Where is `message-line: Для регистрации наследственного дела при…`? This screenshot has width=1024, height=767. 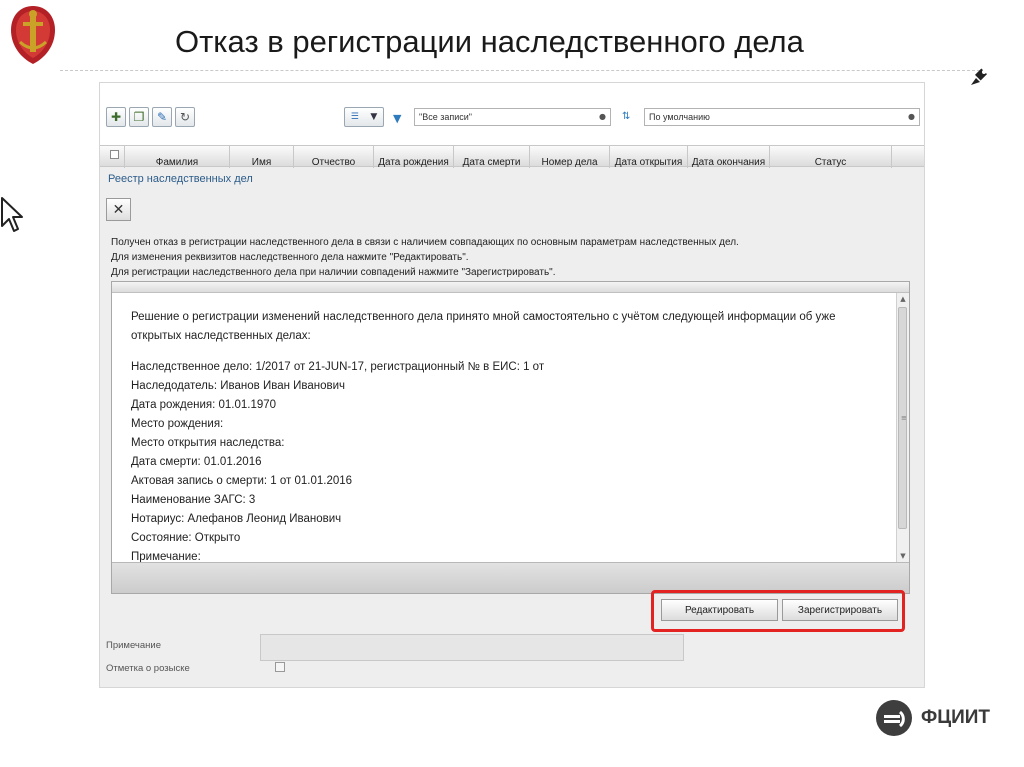
message-line: Для регистрации наследственного дела при… is located at coordinates (333, 272).